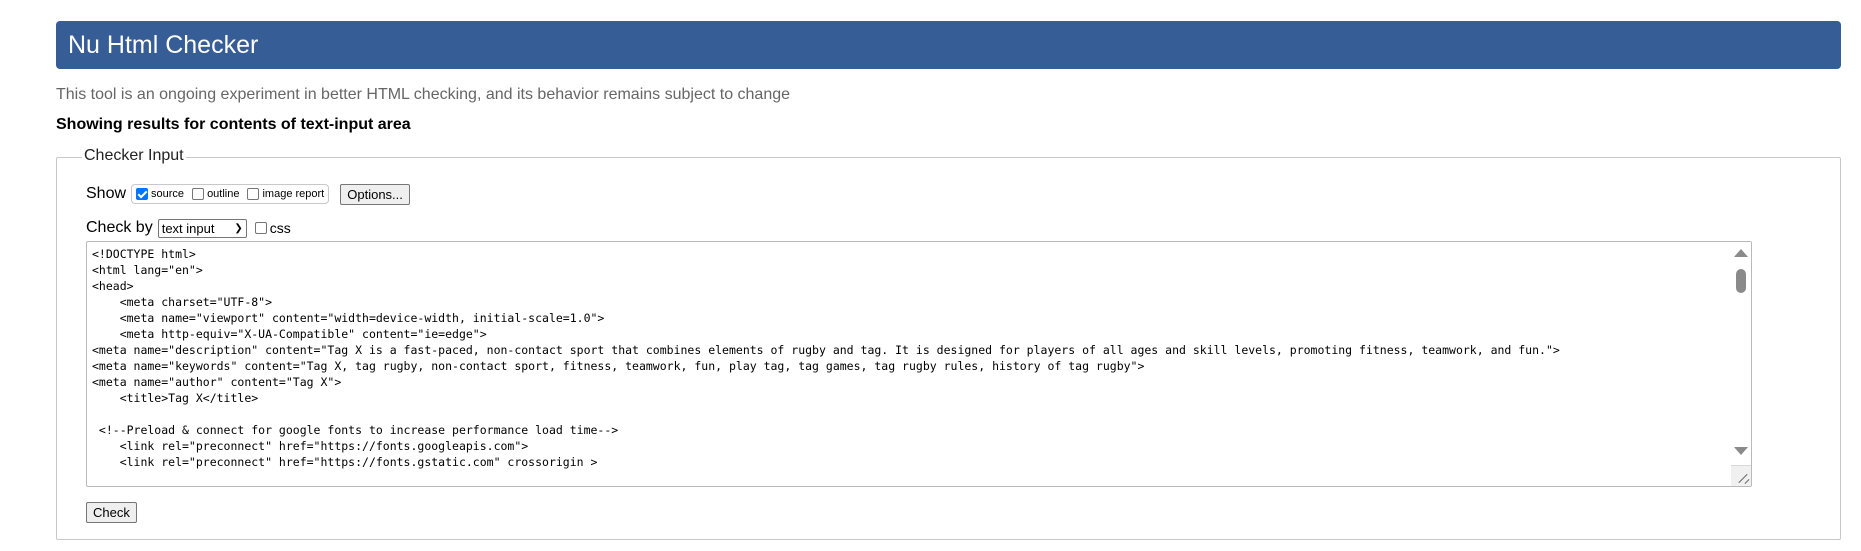 The width and height of the screenshot is (1861, 551). I want to click on app-title: Nu Html Checker, so click(163, 44).